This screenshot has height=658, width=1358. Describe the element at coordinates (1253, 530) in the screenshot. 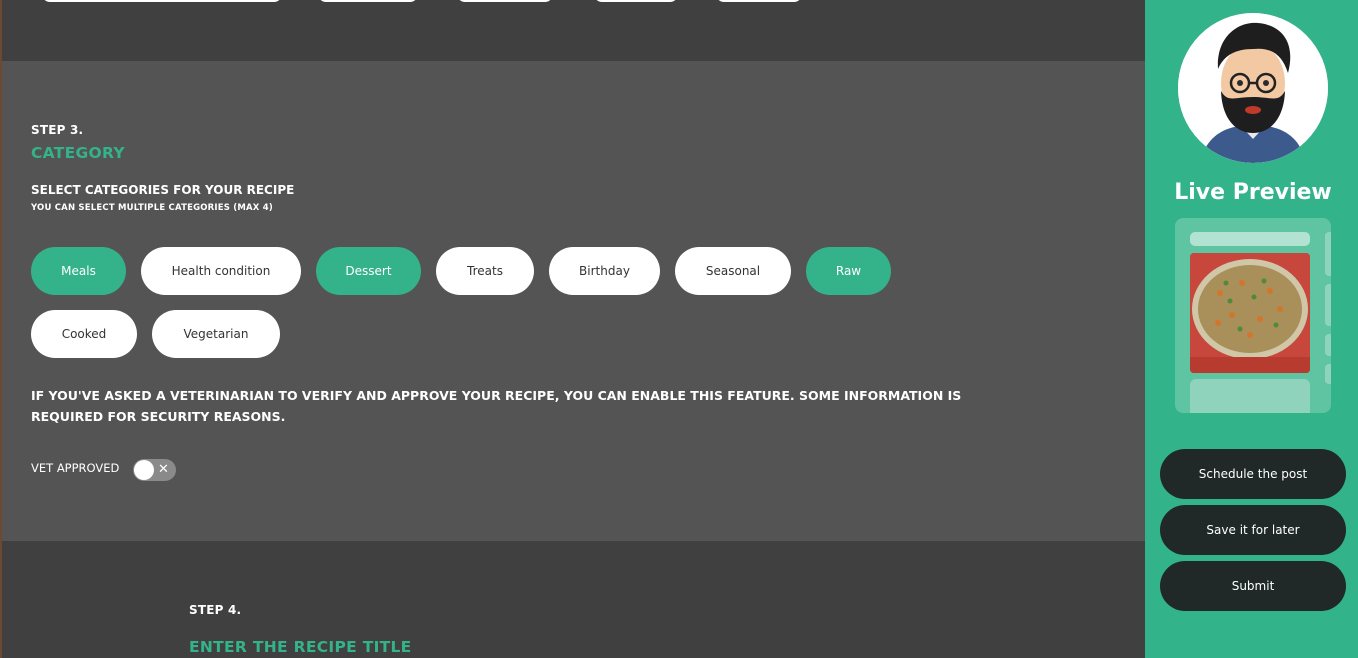

I see `save-for-later-button: Save it for later` at that location.